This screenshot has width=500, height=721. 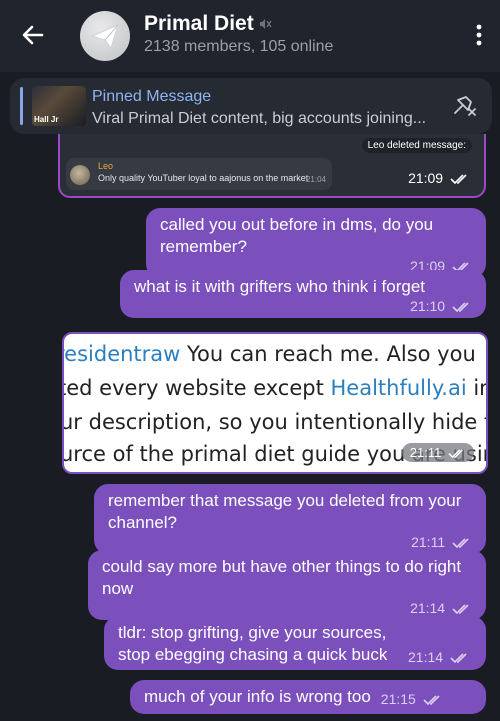 I want to click on more-vertical-icon, so click(x=479, y=35).